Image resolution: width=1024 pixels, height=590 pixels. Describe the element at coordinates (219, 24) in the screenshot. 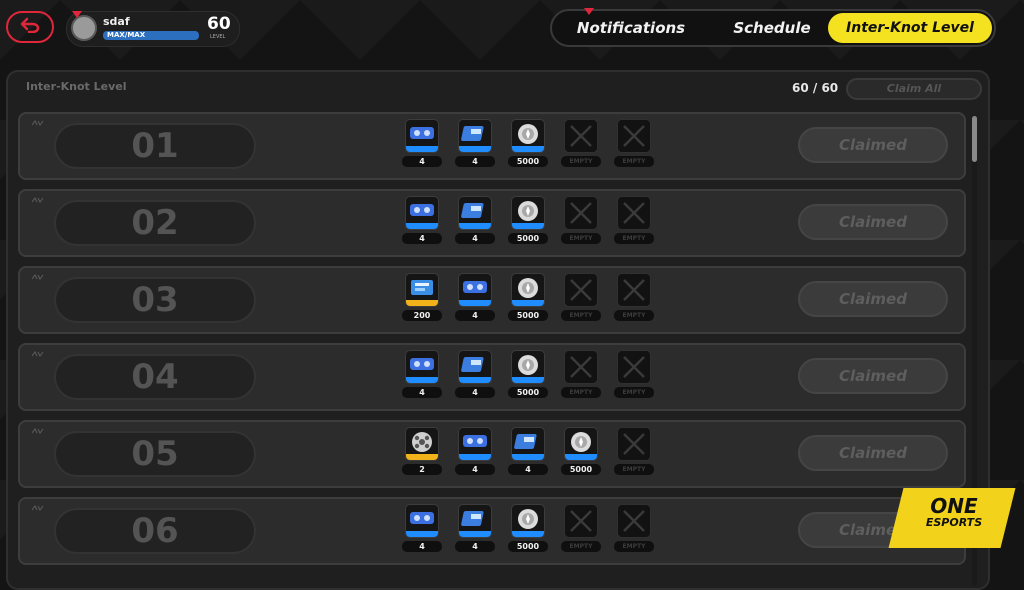

I see `player-level: 60` at that location.